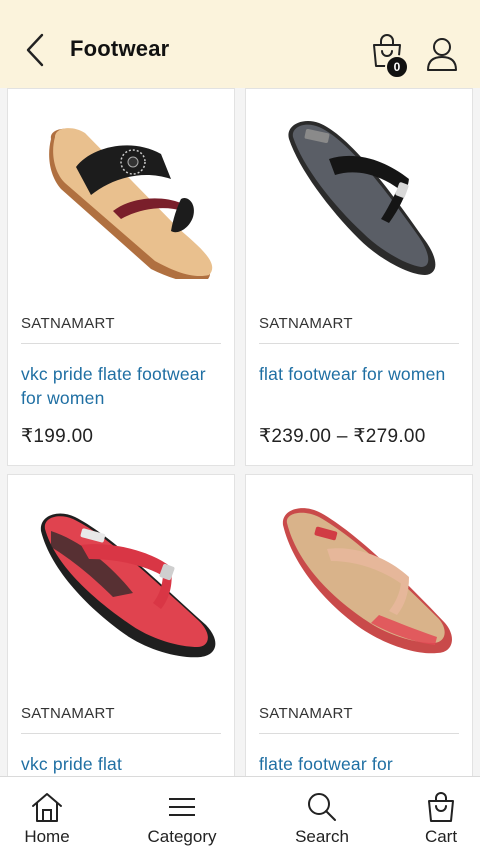 This screenshot has height=860, width=480. Describe the element at coordinates (360, 764) in the screenshot. I see `product-name-link: flate footwear for` at that location.